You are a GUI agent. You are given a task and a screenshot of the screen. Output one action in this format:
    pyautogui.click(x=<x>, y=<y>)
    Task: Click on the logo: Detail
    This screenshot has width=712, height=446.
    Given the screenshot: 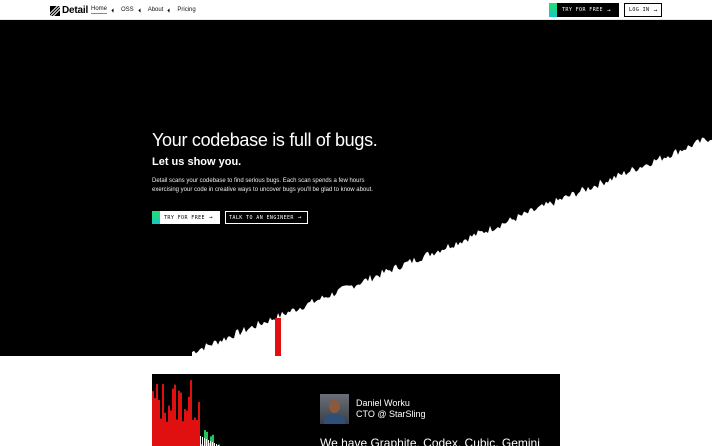 What is the action you would take?
    pyautogui.click(x=69, y=10)
    